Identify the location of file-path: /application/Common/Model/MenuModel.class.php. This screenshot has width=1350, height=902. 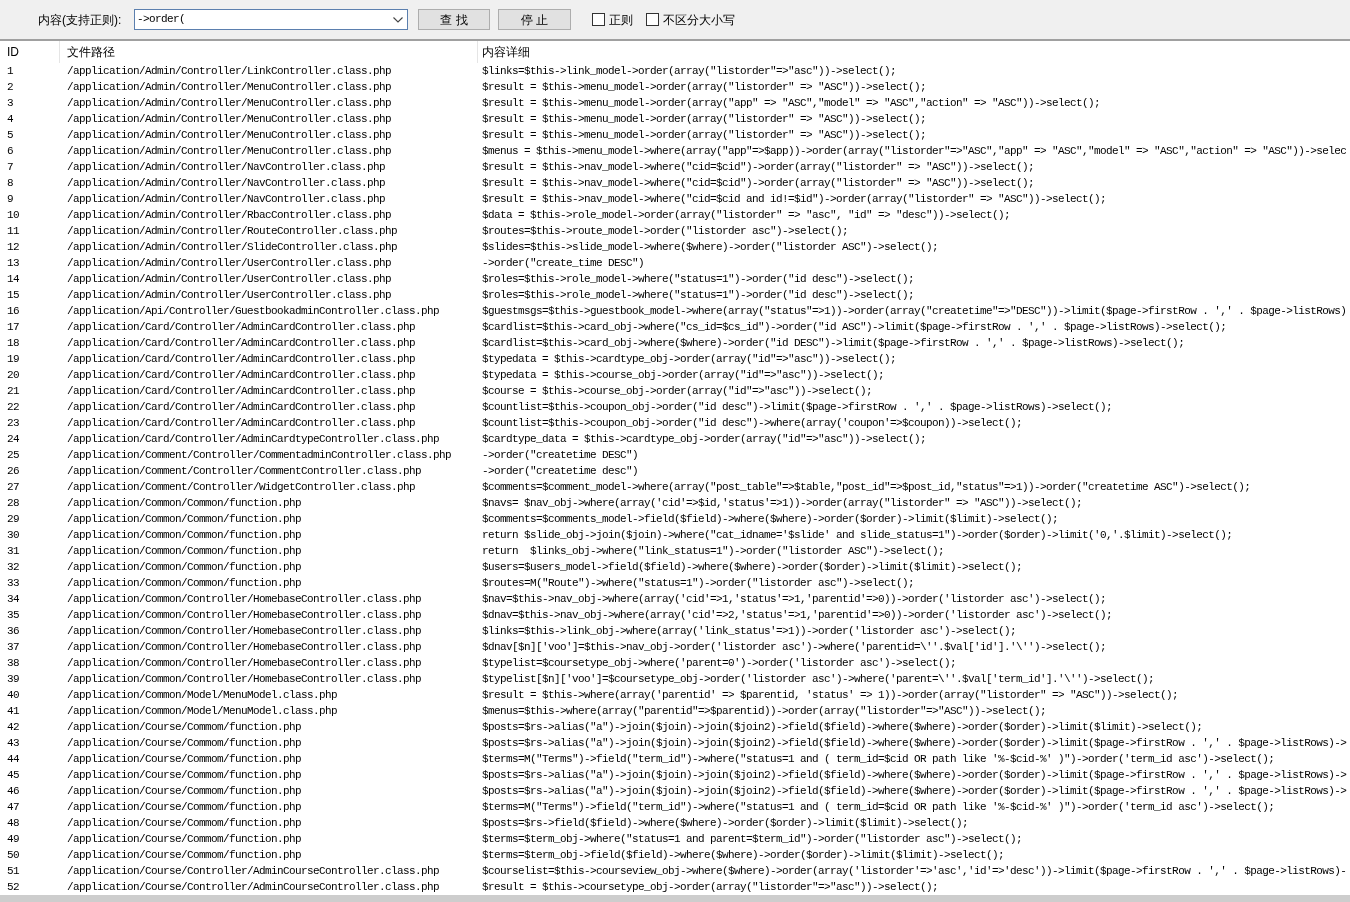
(202, 711).